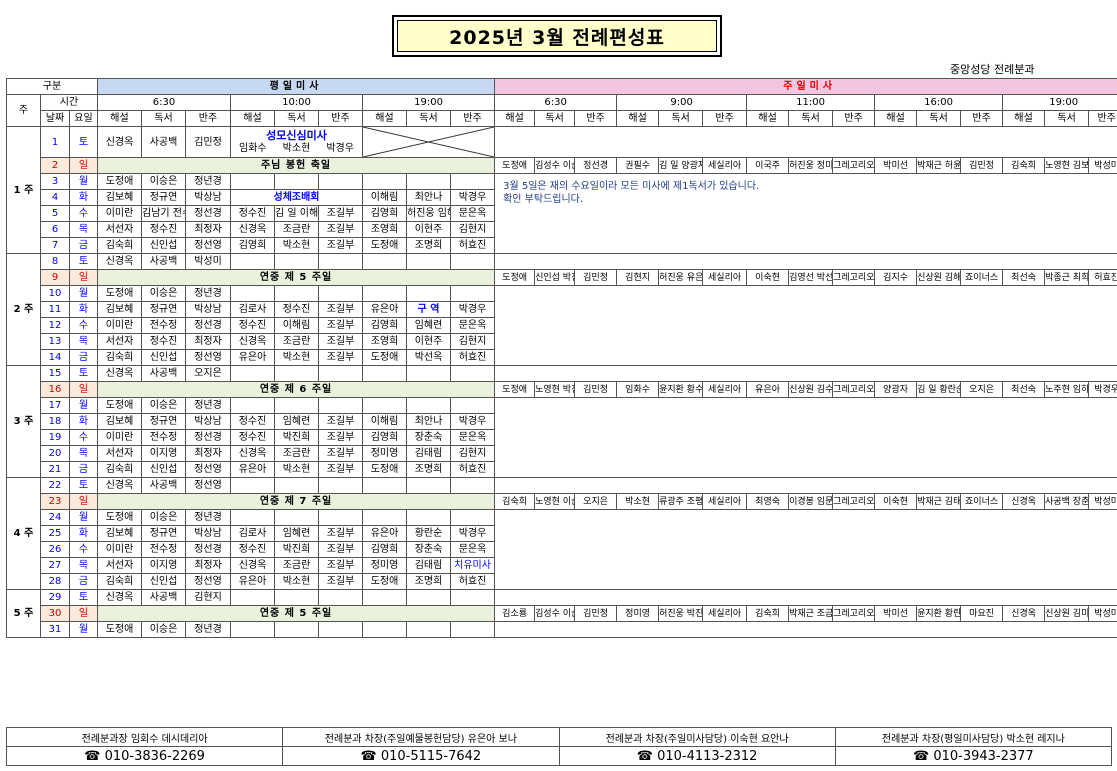  Describe the element at coordinates (55, 229) in the screenshot. I see `date-cell: 6` at that location.